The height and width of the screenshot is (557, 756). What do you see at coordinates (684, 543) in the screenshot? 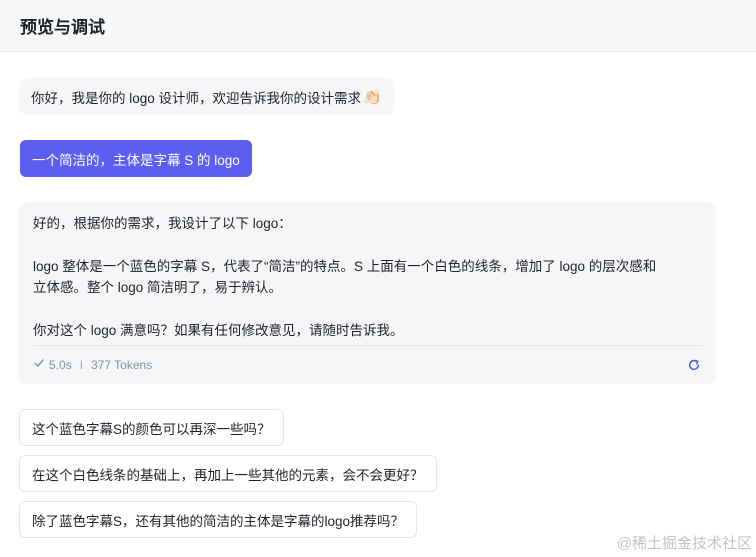
I see `watermark: @稀土掘金技术社区` at bounding box center [684, 543].